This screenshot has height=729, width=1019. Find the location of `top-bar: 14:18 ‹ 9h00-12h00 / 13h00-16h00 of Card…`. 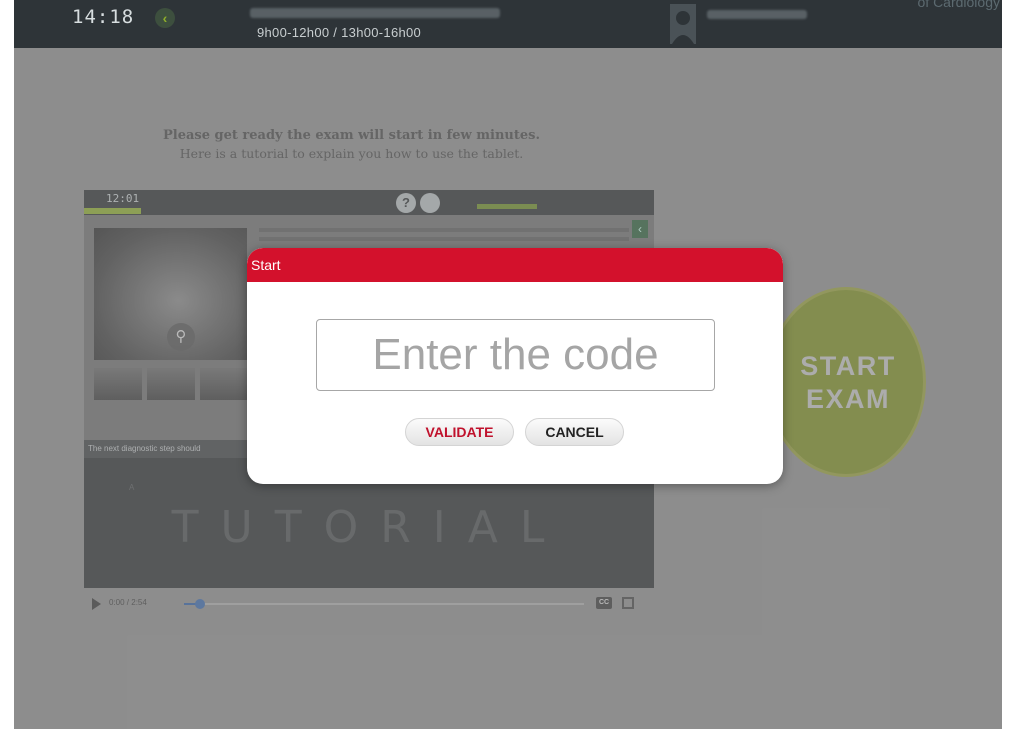

top-bar: 14:18 ‹ 9h00-12h00 / 13h00-16h00 of Card… is located at coordinates (508, 24).